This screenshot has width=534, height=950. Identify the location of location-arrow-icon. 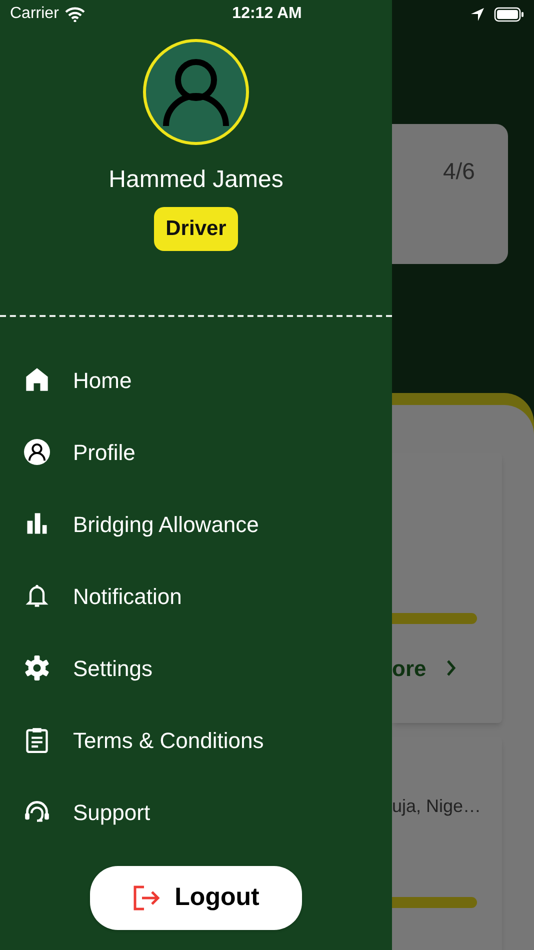
(477, 14).